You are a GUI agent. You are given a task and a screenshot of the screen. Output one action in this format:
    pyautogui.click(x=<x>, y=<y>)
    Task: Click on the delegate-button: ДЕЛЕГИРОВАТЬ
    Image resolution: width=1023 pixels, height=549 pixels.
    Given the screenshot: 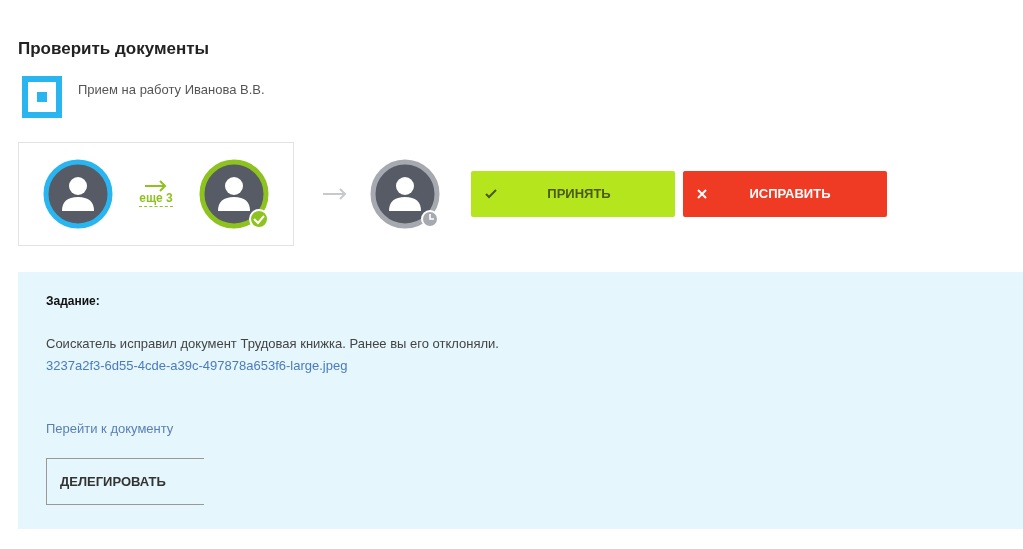 What is the action you would take?
    pyautogui.click(x=125, y=481)
    